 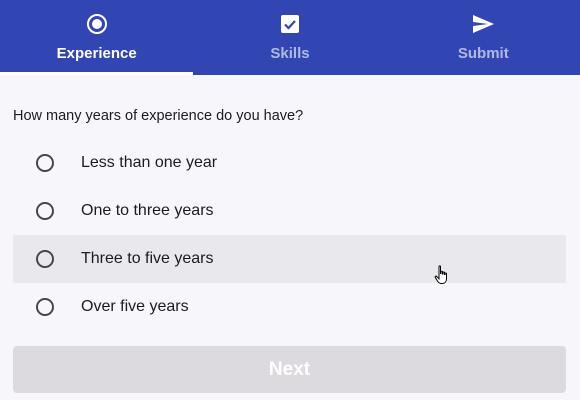 I want to click on tab-skills: Skills, so click(x=289, y=37).